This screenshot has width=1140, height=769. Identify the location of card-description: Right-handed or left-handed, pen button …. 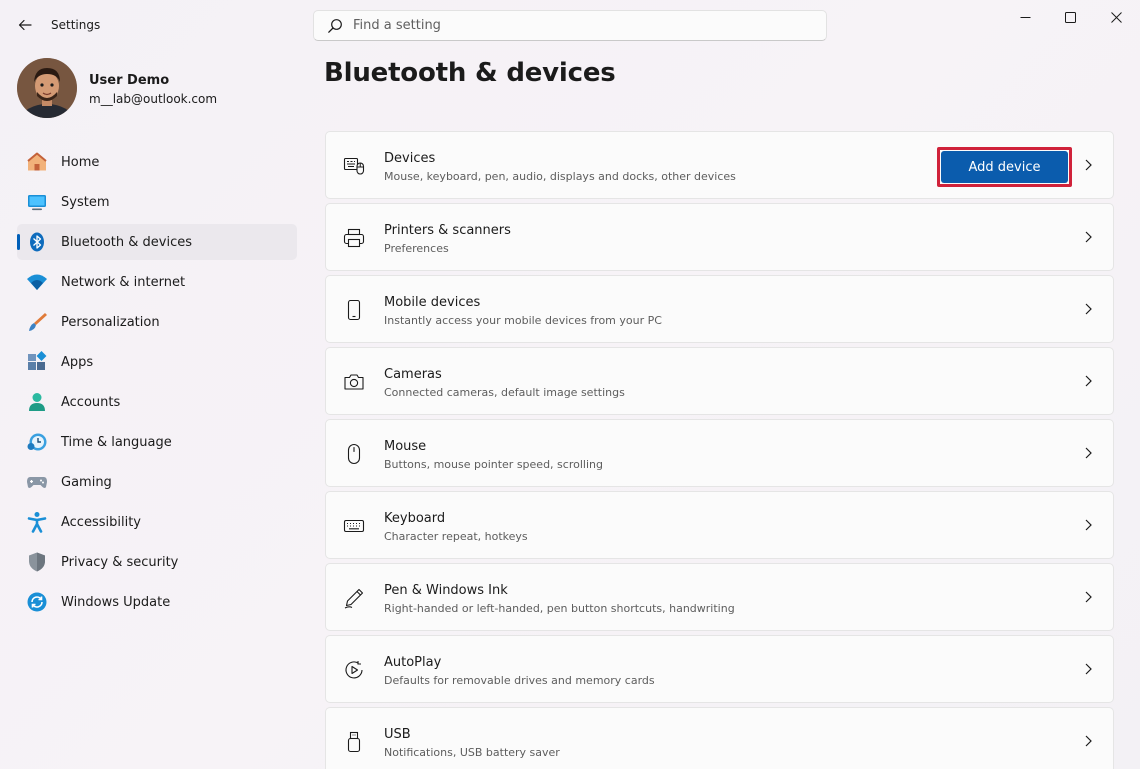
(559, 608).